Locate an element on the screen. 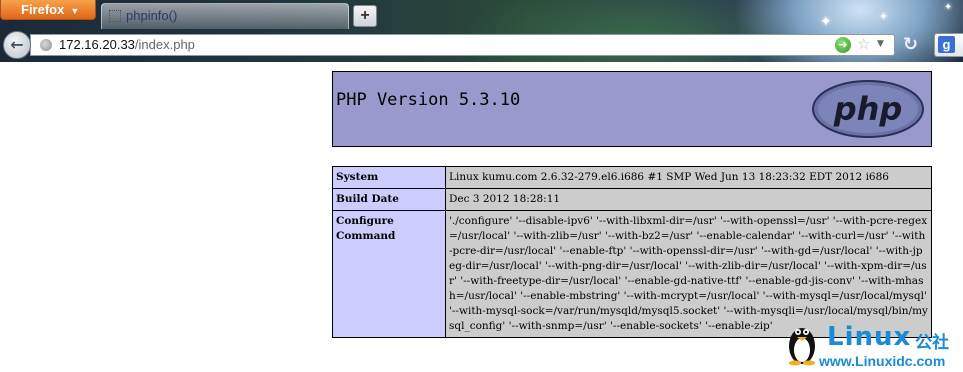 This screenshot has height=372, width=963. back-button: ← is located at coordinates (17, 45).